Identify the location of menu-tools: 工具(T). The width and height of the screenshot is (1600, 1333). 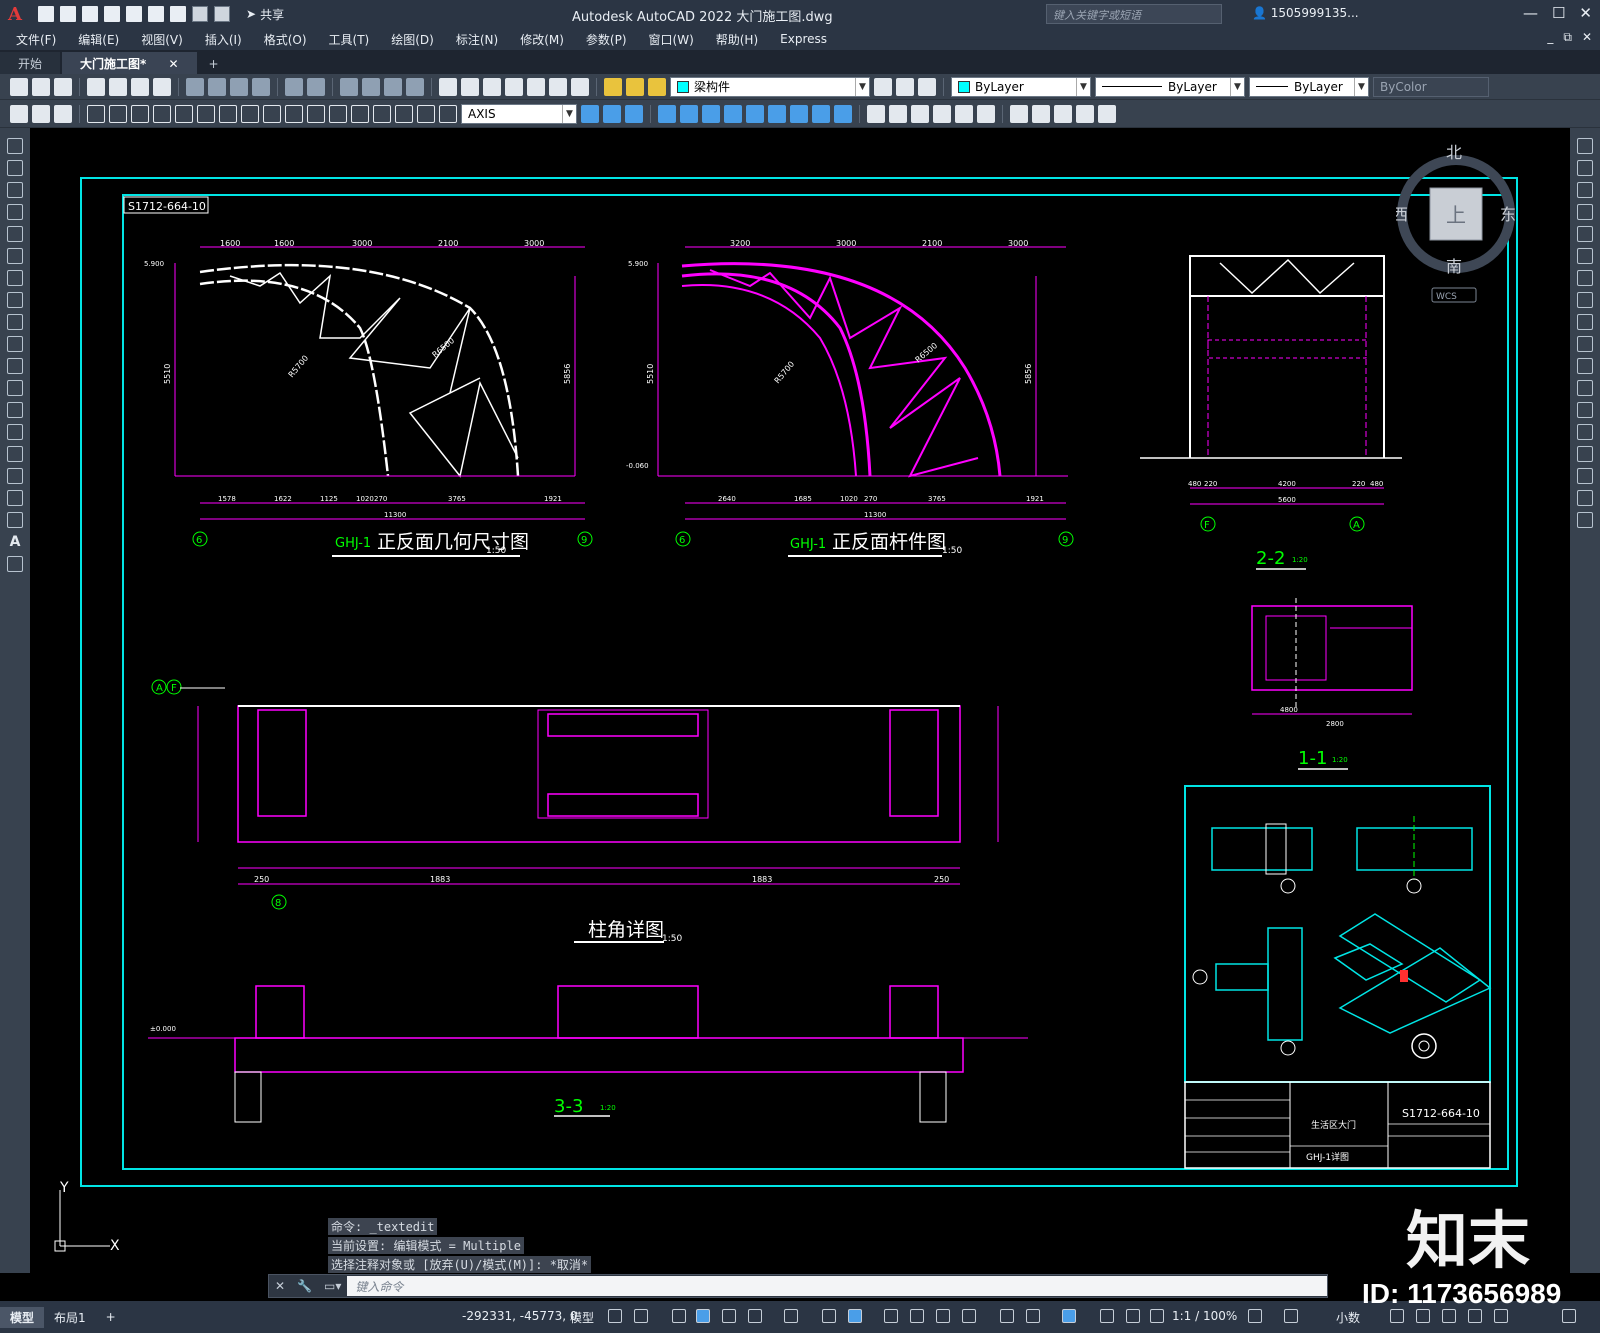
(349, 39).